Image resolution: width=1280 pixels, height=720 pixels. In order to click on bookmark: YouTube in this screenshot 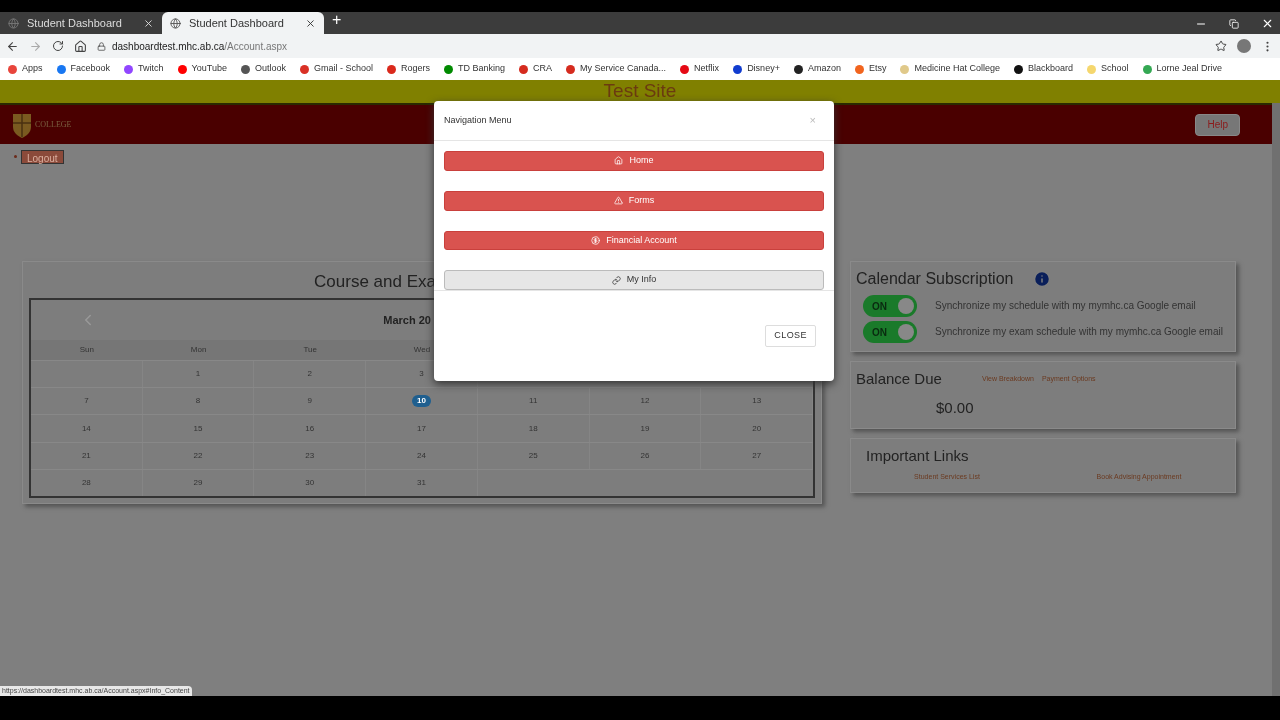, I will do `click(202, 69)`.